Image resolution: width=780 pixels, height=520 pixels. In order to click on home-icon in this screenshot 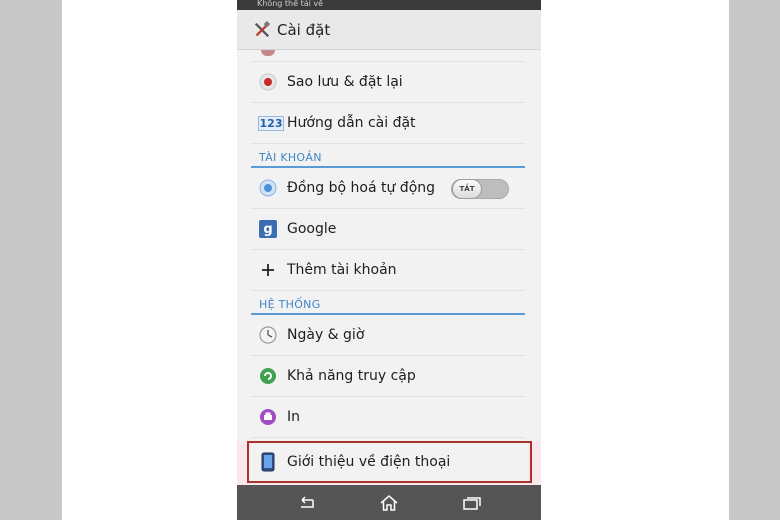, I will do `click(389, 503)`.